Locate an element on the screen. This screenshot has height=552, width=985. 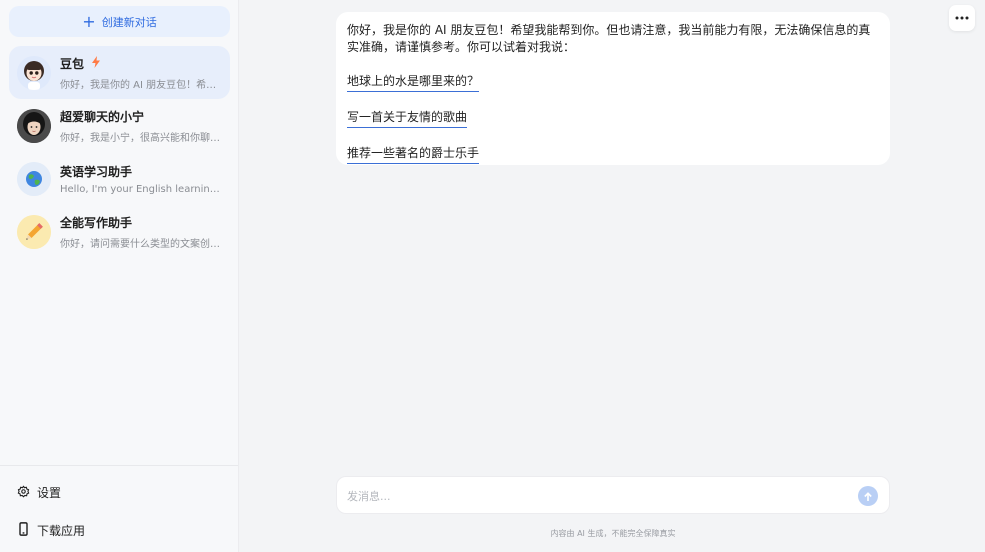
conversation-title: 豆包 is located at coordinates (72, 63).